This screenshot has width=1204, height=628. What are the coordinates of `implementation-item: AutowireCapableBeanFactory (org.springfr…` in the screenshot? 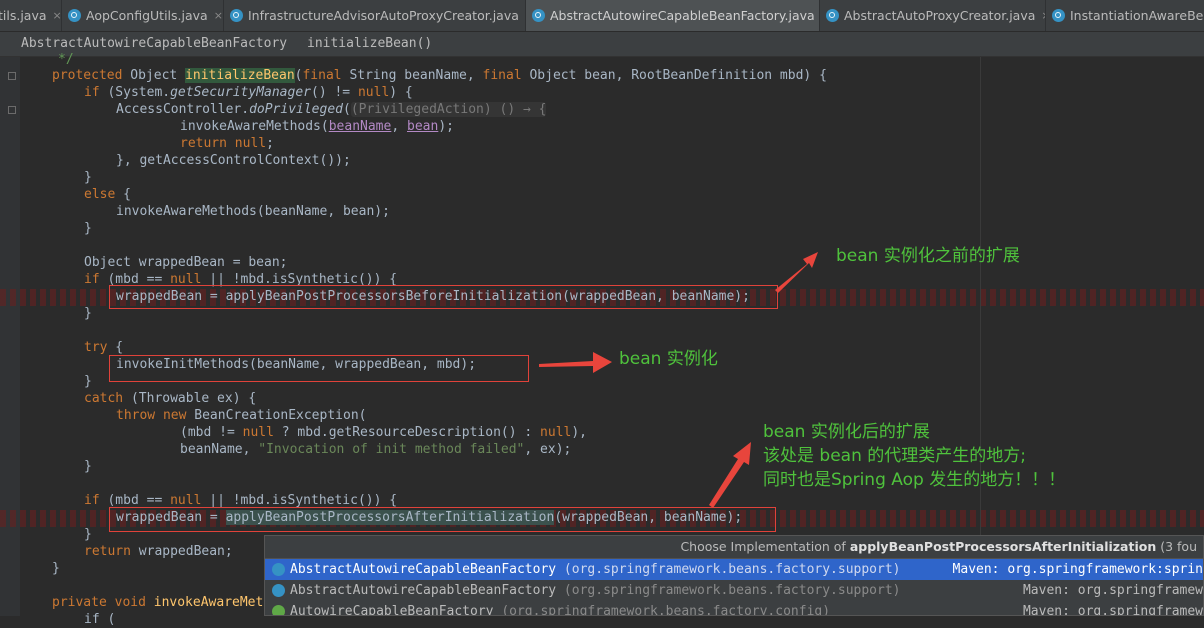 It's located at (734, 608).